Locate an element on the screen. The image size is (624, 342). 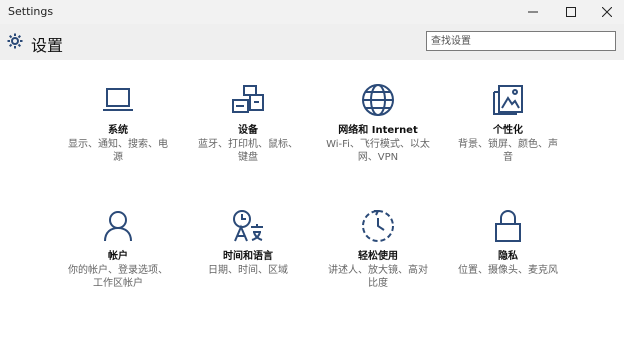
minimize-icon is located at coordinates (533, 12).